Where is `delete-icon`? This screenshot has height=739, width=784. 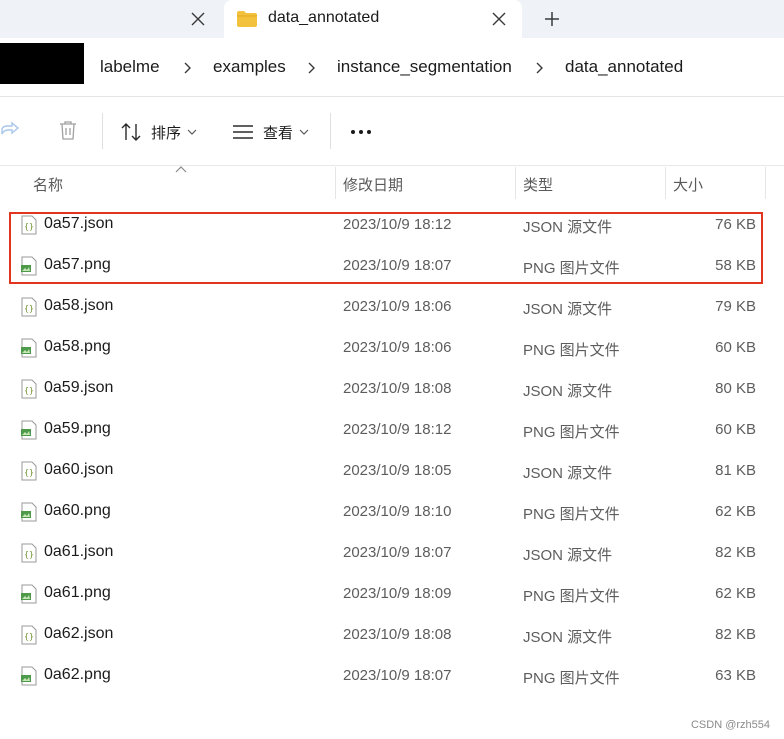
delete-icon is located at coordinates (68, 130).